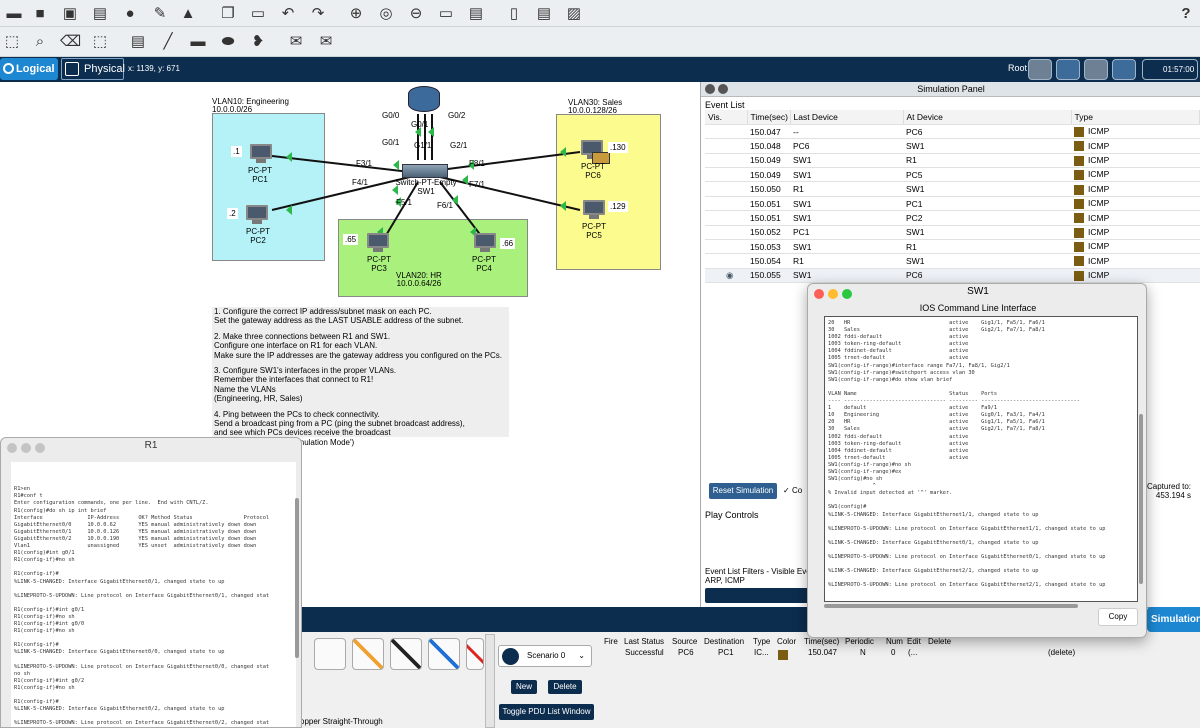 The image size is (1200, 728). Describe the element at coordinates (444, 654) in the screenshot. I see `crossover-cable-icon` at that location.